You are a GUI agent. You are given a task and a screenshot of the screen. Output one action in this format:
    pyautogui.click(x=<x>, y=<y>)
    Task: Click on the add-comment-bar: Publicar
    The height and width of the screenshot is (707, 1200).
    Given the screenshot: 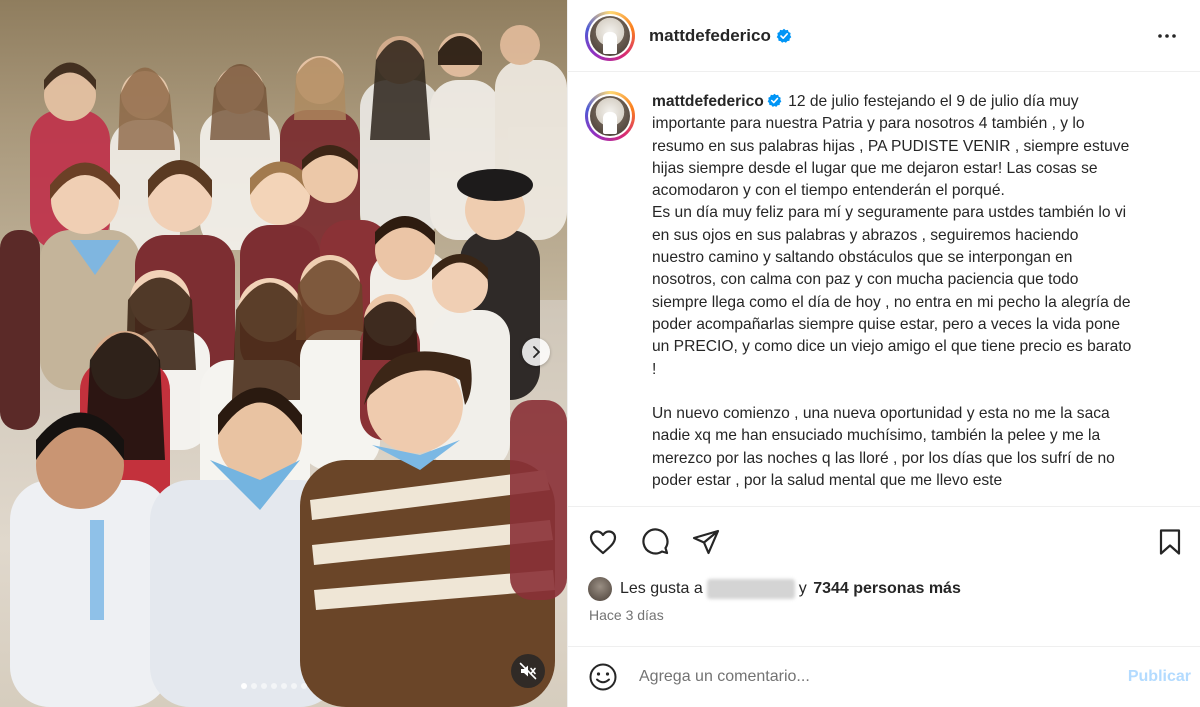 What is the action you would take?
    pyautogui.click(x=884, y=676)
    